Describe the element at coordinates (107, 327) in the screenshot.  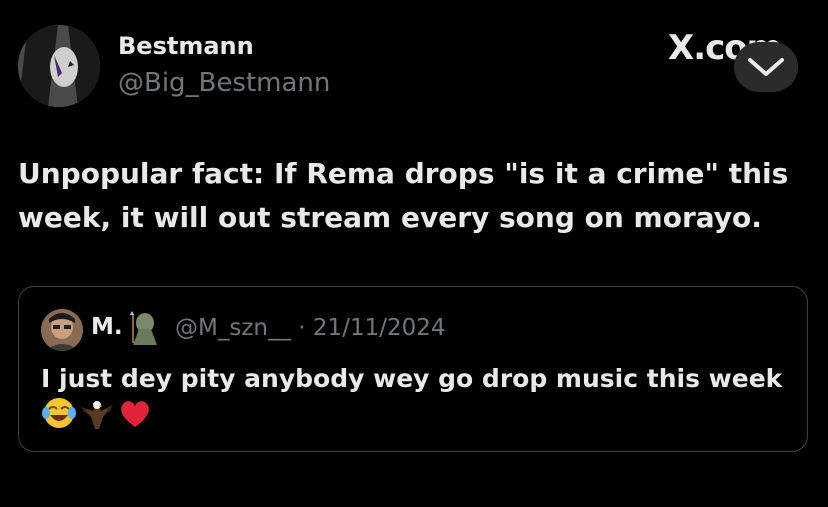
I see `quoted-author-name: M.` at that location.